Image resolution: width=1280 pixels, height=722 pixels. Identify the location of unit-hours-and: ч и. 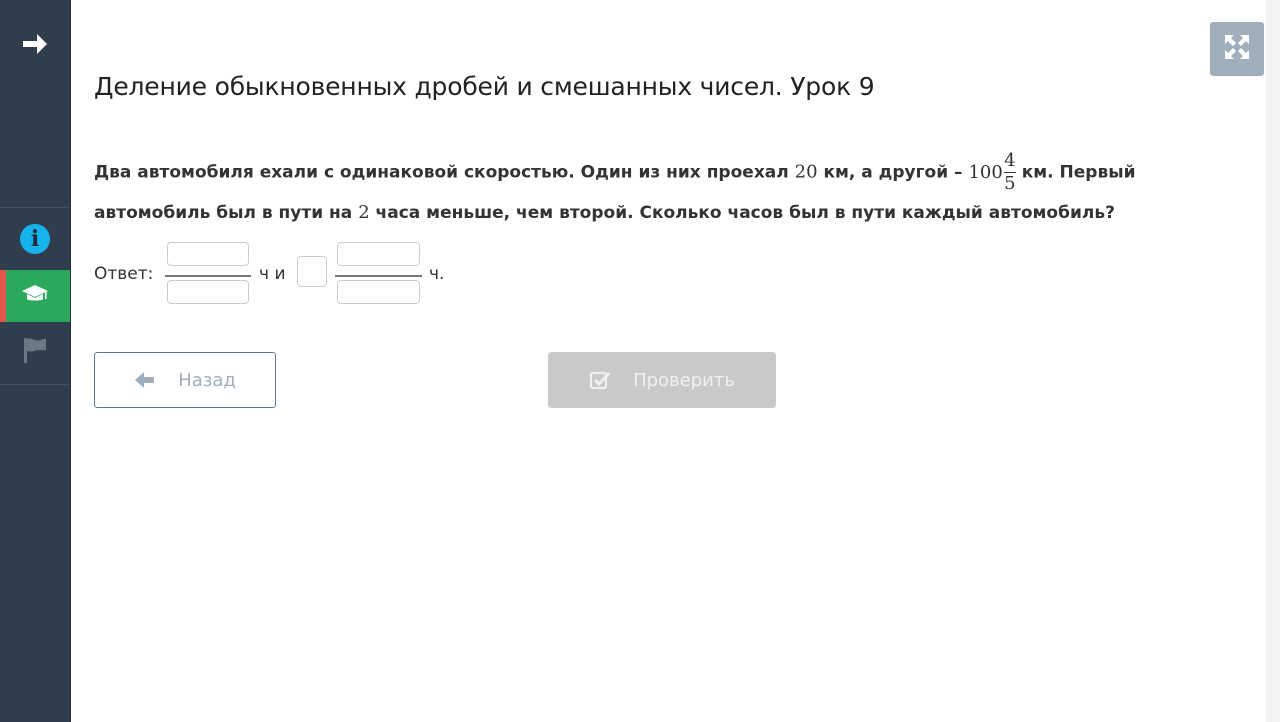
(272, 274).